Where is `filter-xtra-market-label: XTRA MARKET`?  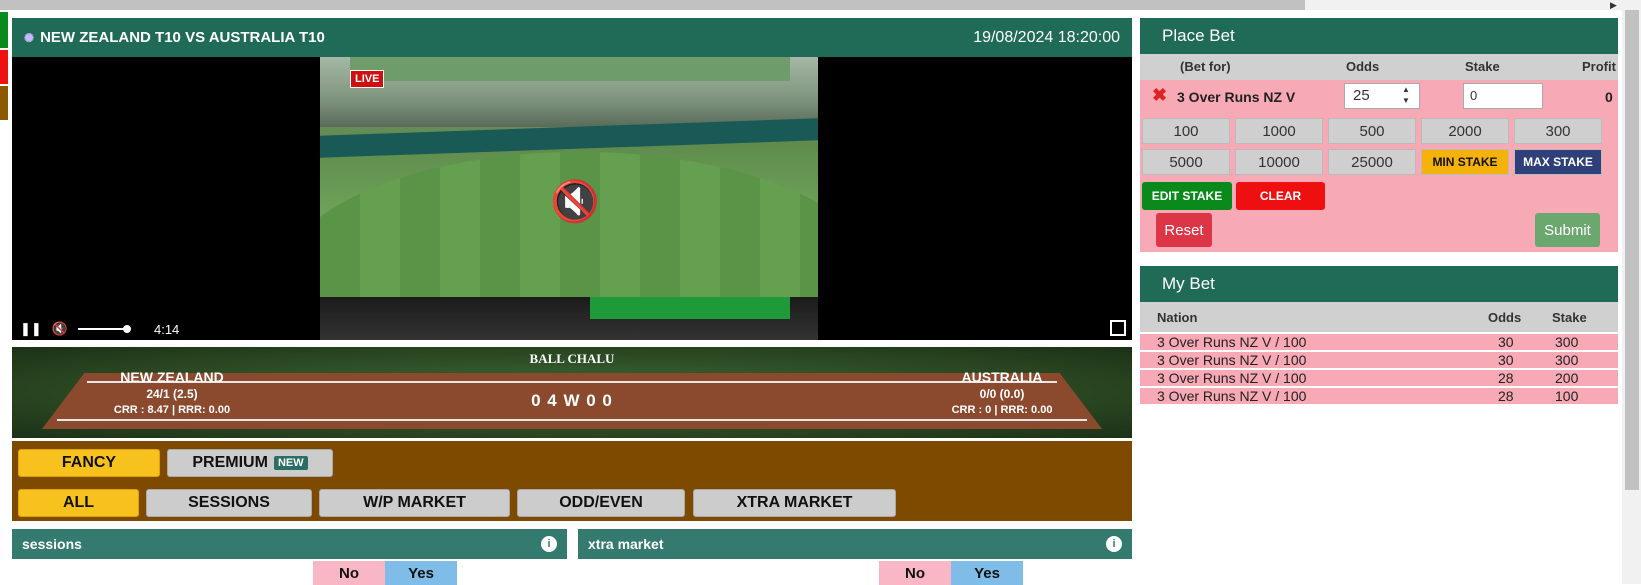 filter-xtra-market-label: XTRA MARKET is located at coordinates (794, 502).